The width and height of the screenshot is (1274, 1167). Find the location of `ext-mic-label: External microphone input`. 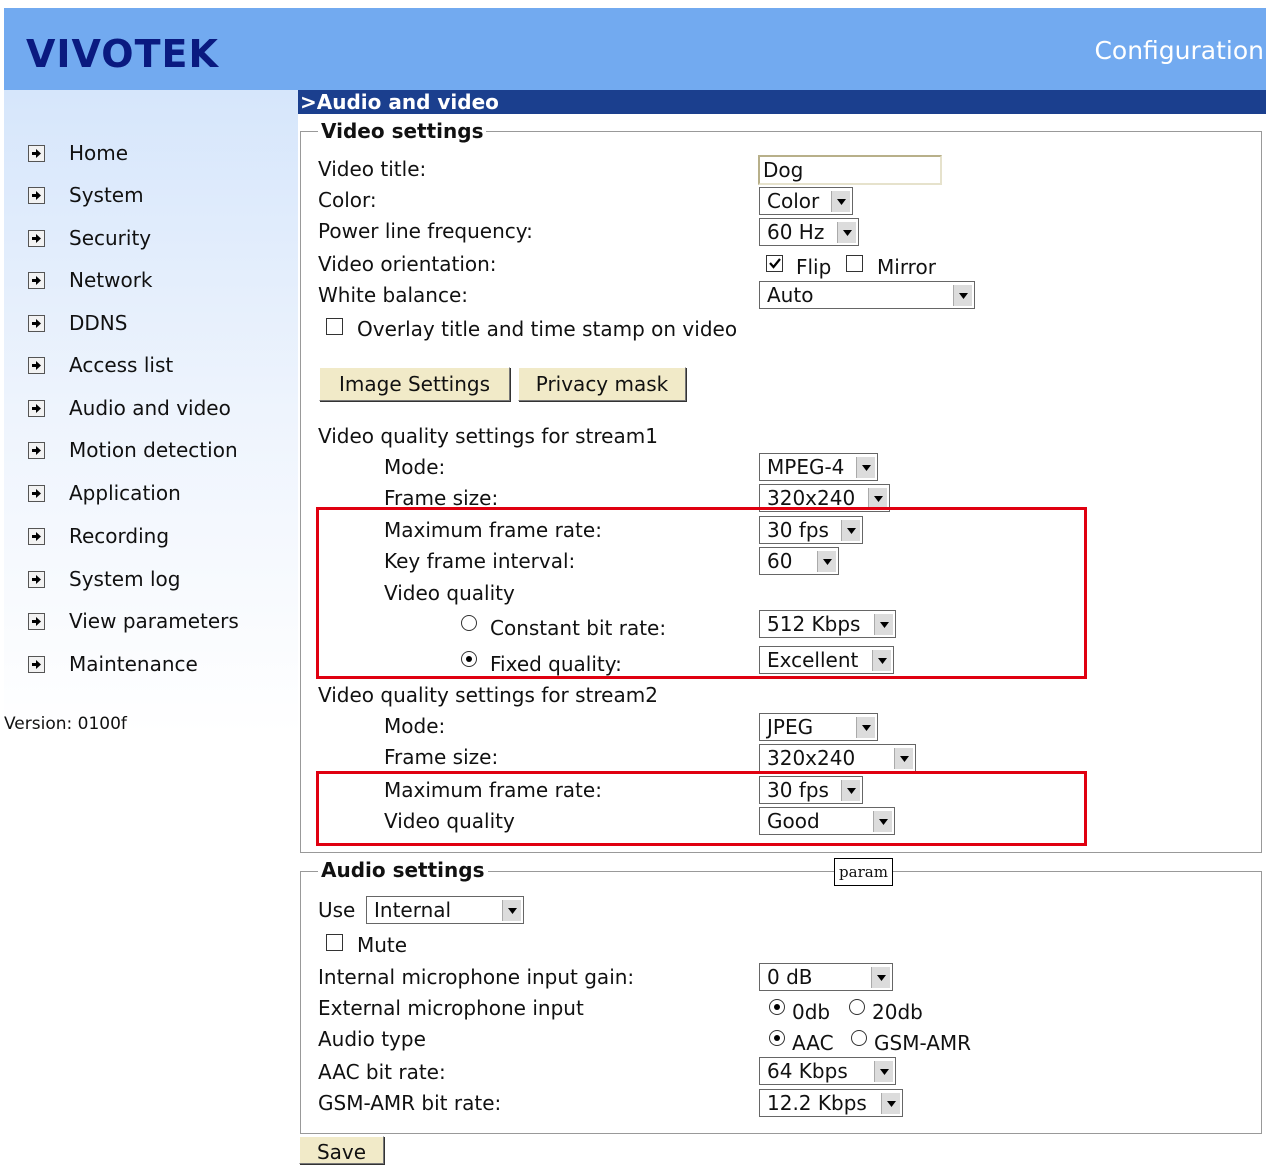

ext-mic-label: External microphone input is located at coordinates (451, 1008).